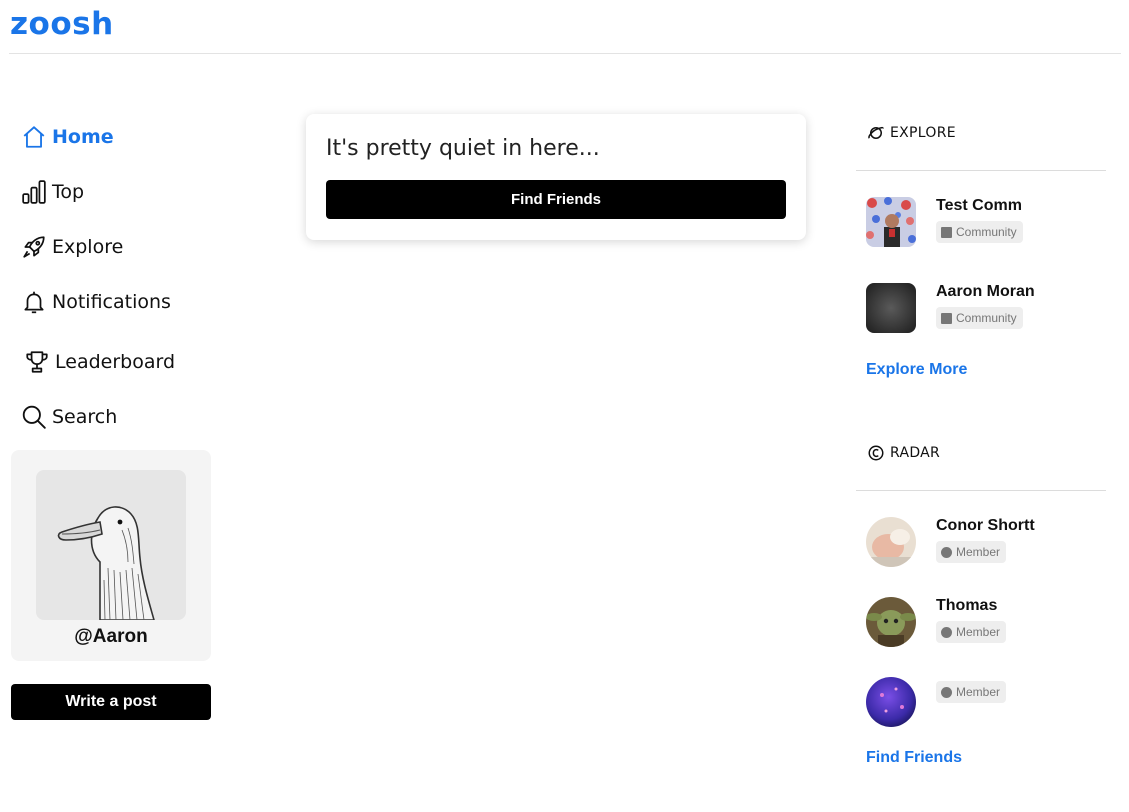 The height and width of the screenshot is (812, 1129). Describe the element at coordinates (891, 222) in the screenshot. I see `collage-avatar` at that location.